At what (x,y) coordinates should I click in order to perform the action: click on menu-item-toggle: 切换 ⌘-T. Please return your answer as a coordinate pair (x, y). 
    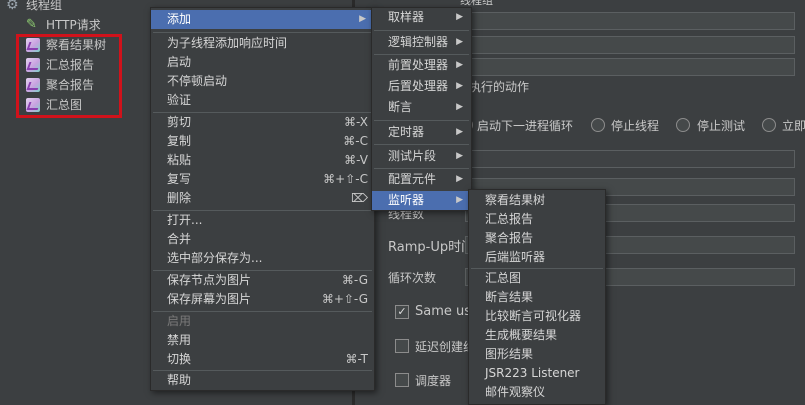
    Looking at the image, I should click on (262, 359).